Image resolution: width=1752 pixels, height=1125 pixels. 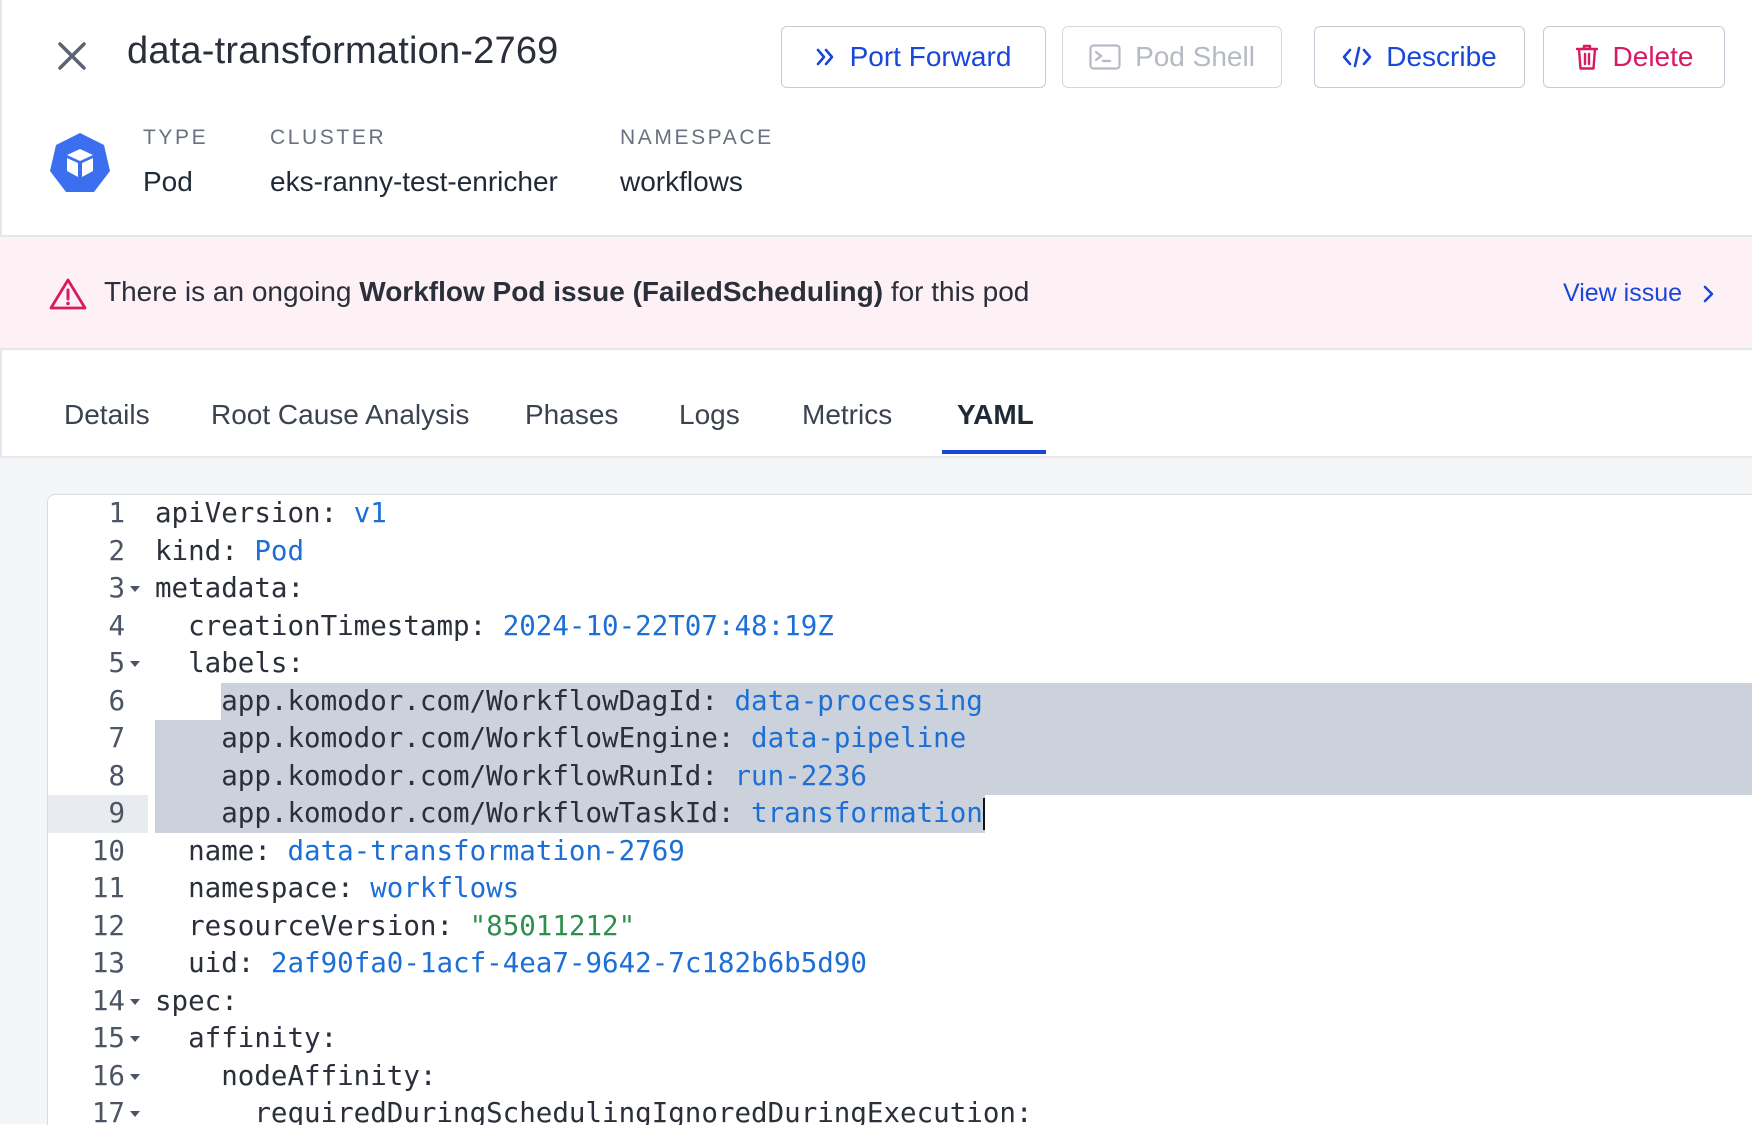 What do you see at coordinates (956, 291) in the screenshot?
I see `alert-suffix: for this pod` at bounding box center [956, 291].